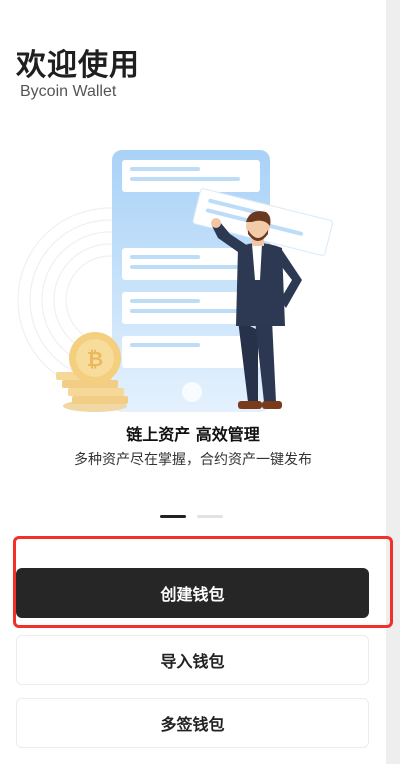 Image resolution: width=400 pixels, height=764 pixels. What do you see at coordinates (173, 516) in the screenshot?
I see `page-dot-active` at bounding box center [173, 516].